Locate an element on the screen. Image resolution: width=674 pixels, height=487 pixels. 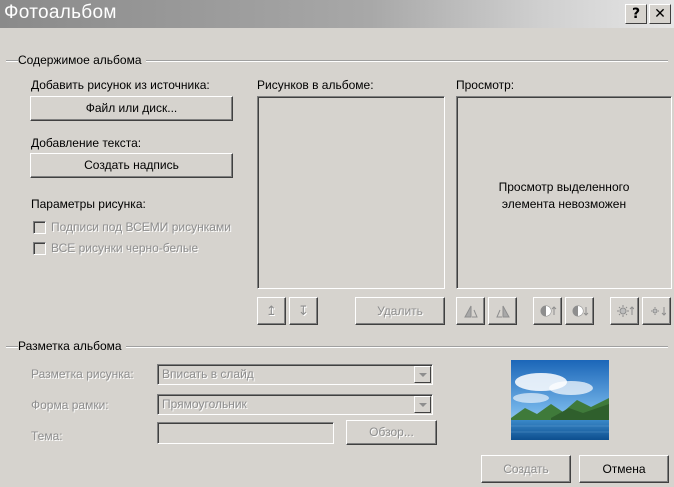
picture-layout-label: Разметка рисунка: is located at coordinates (82, 374).